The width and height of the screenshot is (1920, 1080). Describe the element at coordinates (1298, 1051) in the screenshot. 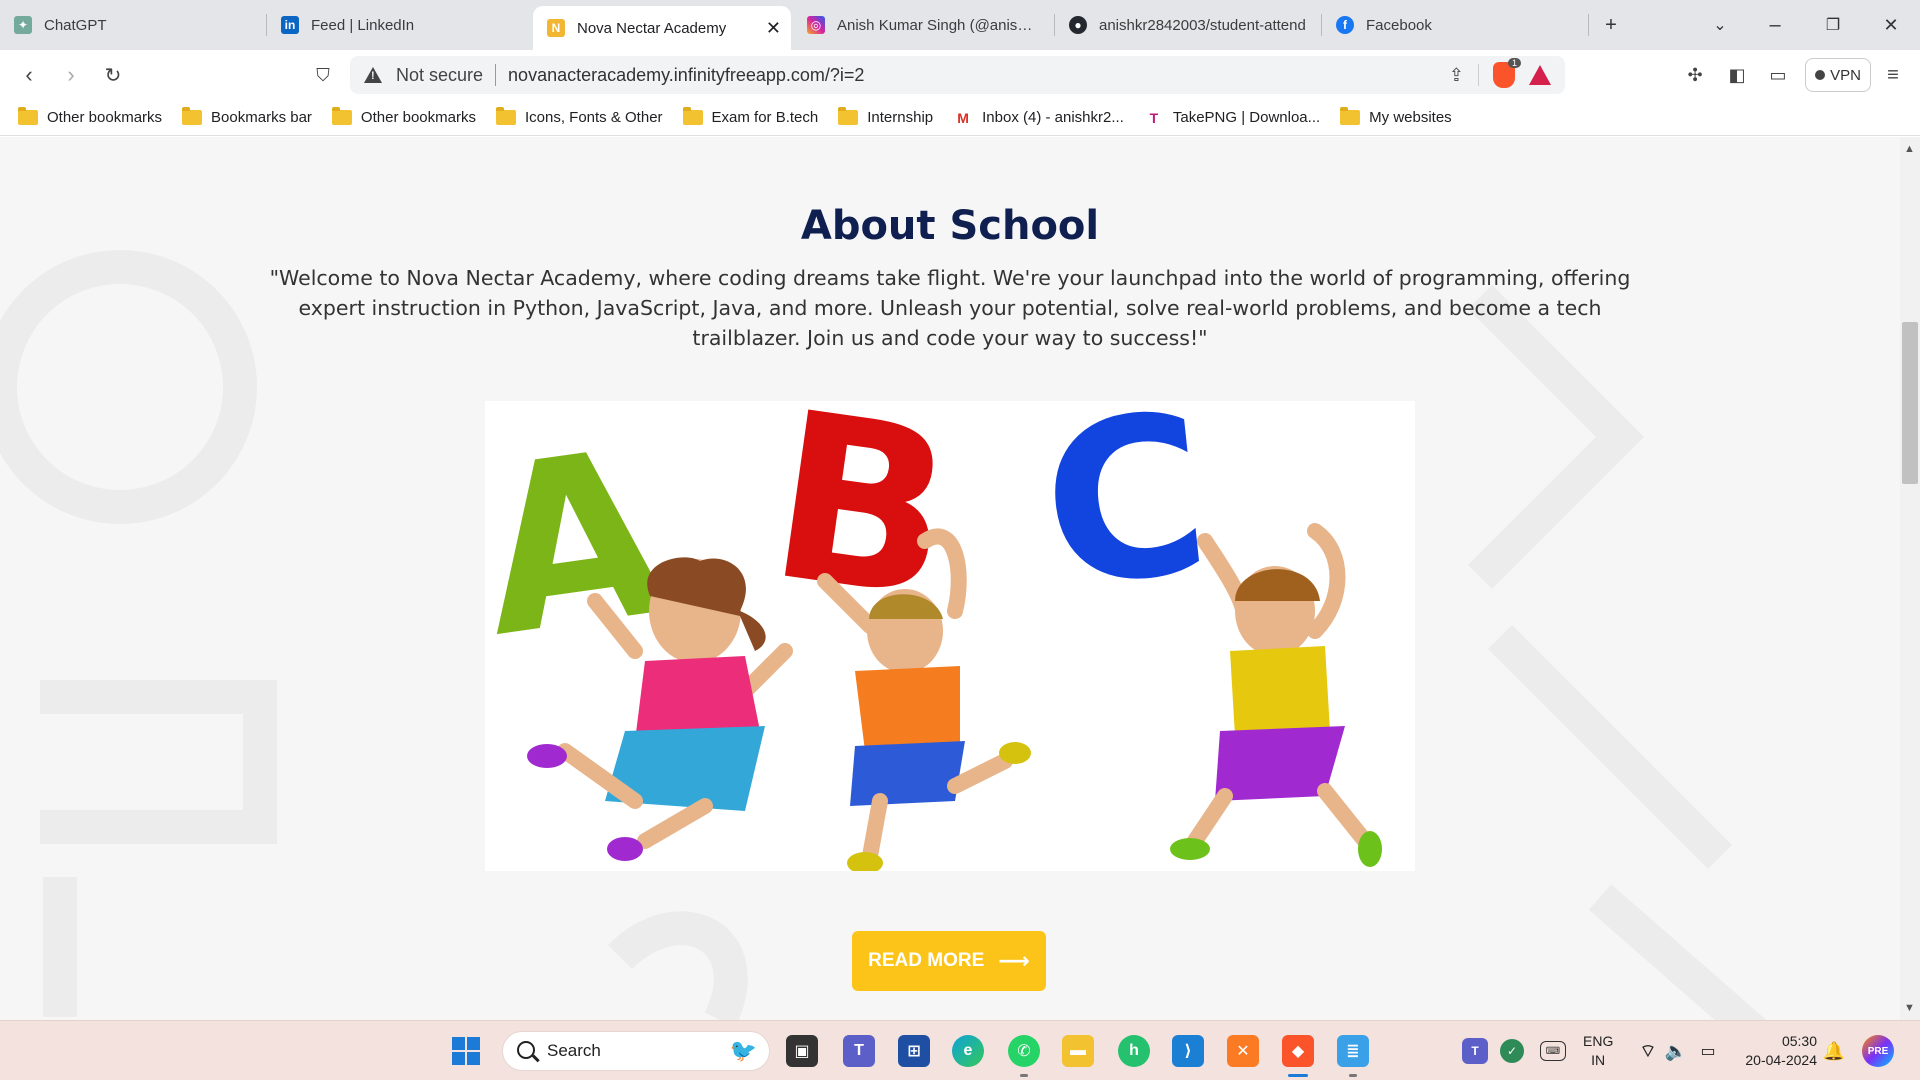

I see `brave-icon: ◆` at that location.